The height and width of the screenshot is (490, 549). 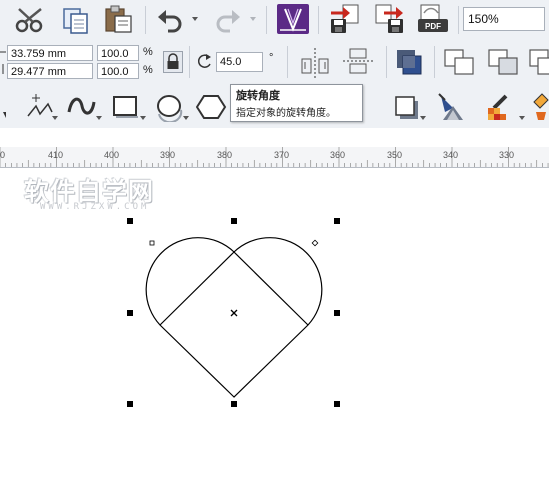 What do you see at coordinates (271, 288) in the screenshot?
I see `heart-inner-line-left` at bounding box center [271, 288].